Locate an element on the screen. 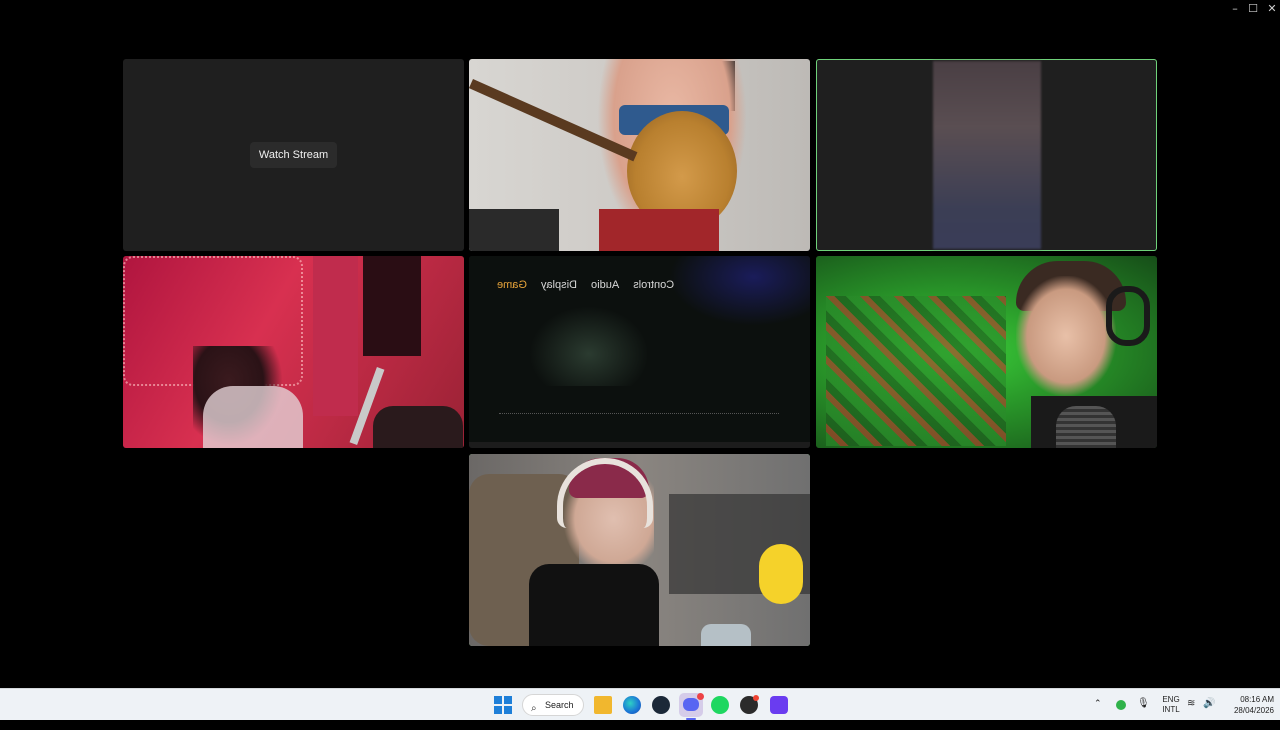 The height and width of the screenshot is (730, 1280). desk is located at coordinates (514, 230).